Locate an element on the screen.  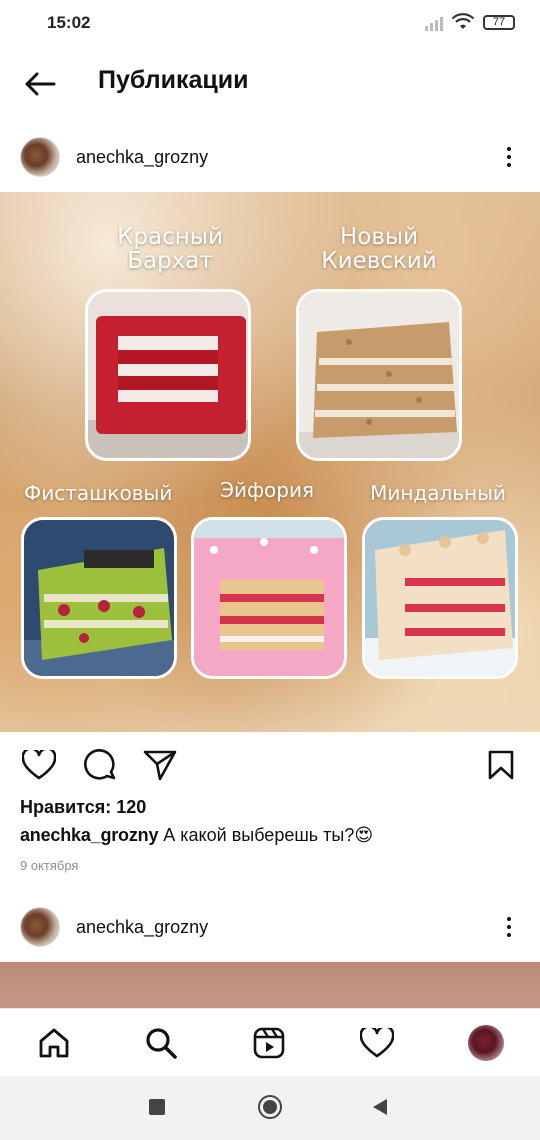
bookmark-icon is located at coordinates (501, 765).